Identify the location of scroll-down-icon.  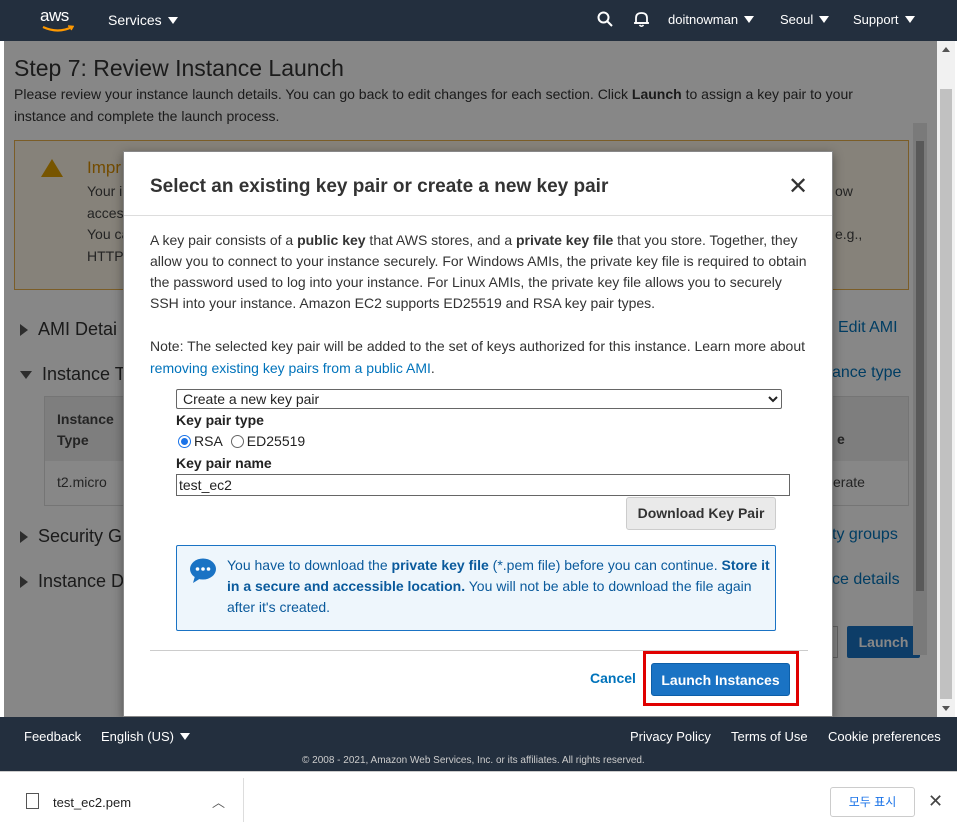
(946, 708).